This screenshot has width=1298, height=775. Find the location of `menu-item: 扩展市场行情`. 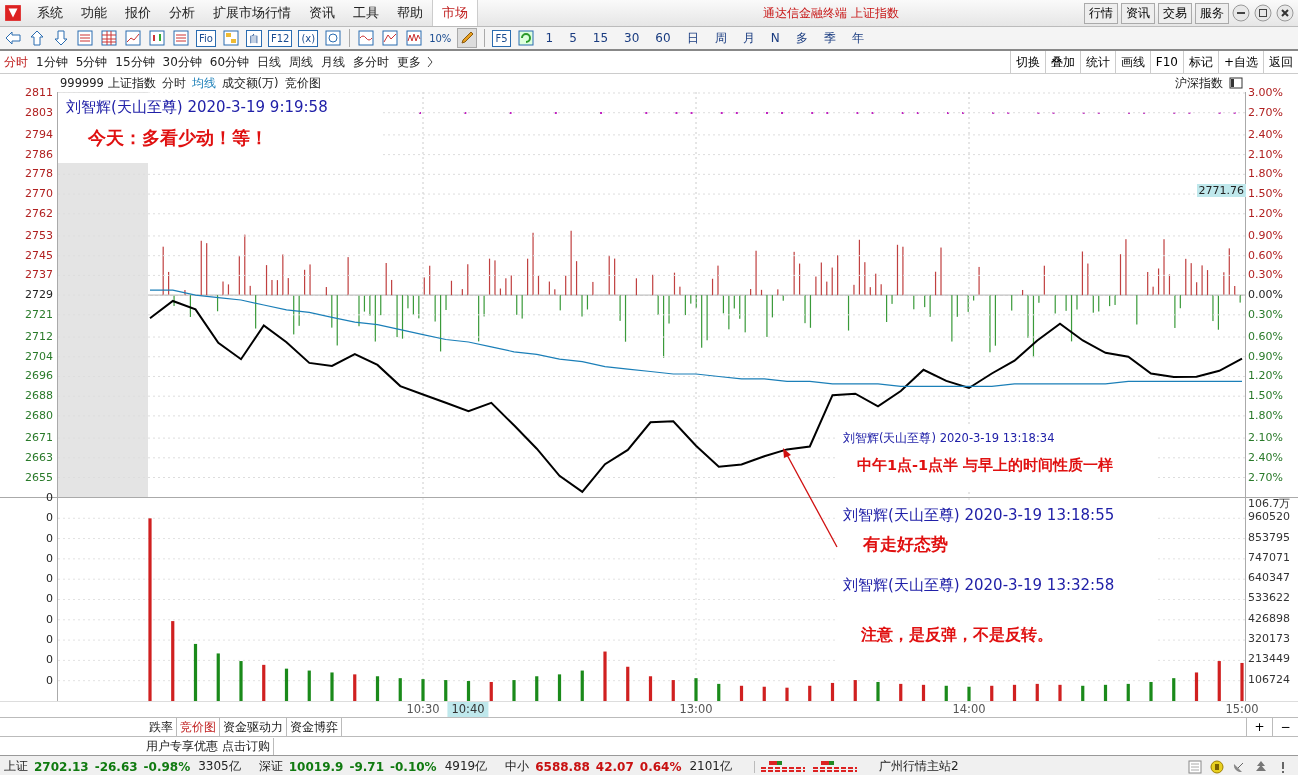

menu-item: 扩展市场行情 is located at coordinates (252, 13).